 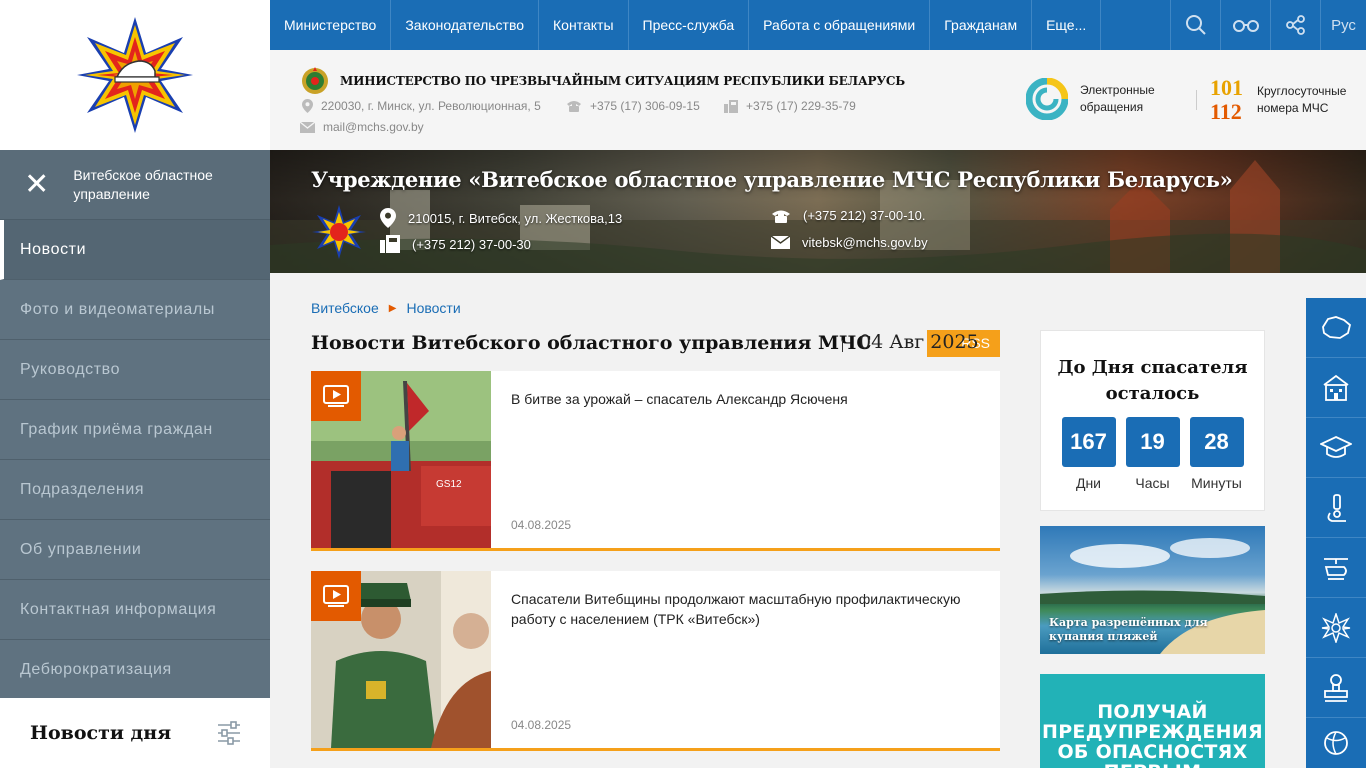 I want to click on countdown-minutes-label: Минуты, so click(x=1216, y=483).